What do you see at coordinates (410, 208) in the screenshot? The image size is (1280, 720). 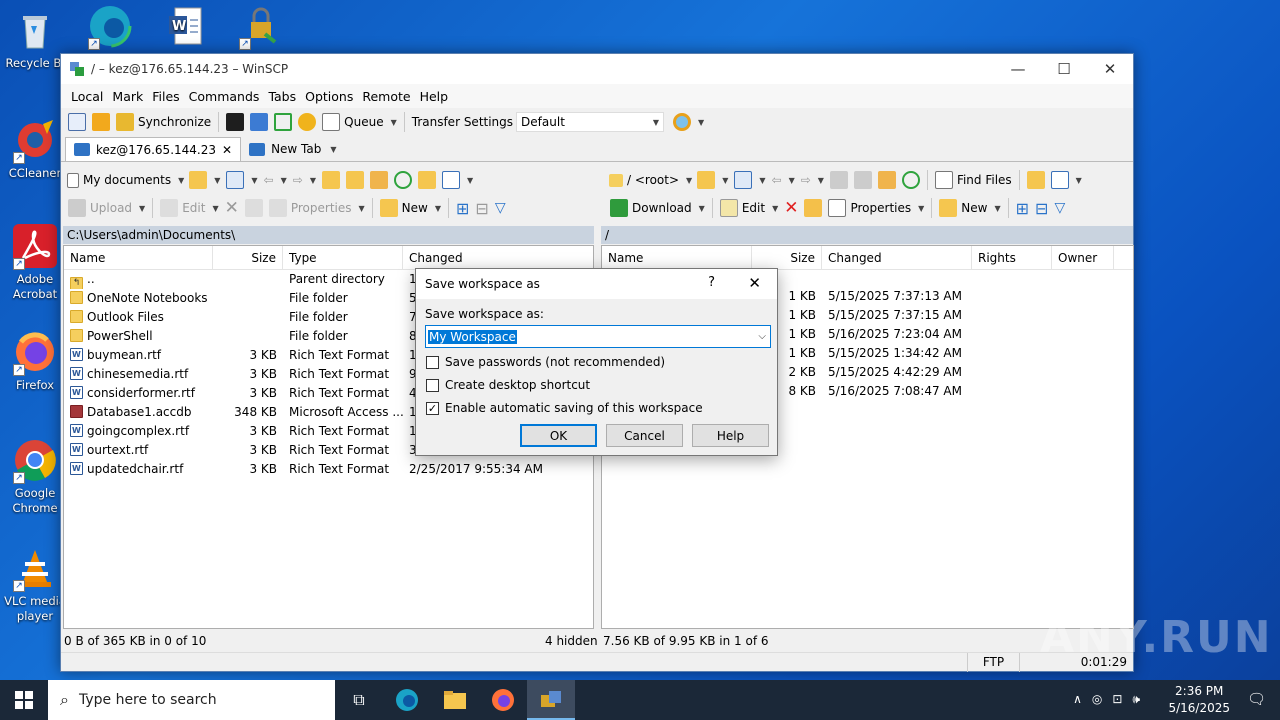 I see `left-new-button: New ▼` at bounding box center [410, 208].